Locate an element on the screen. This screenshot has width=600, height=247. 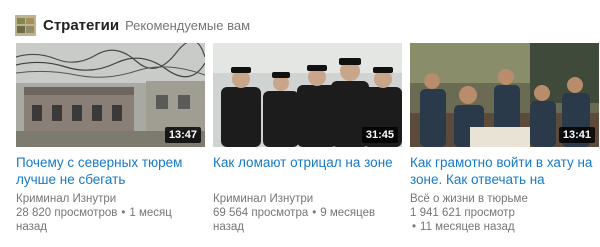
shelf-title: Стратегии is located at coordinates (81, 25).